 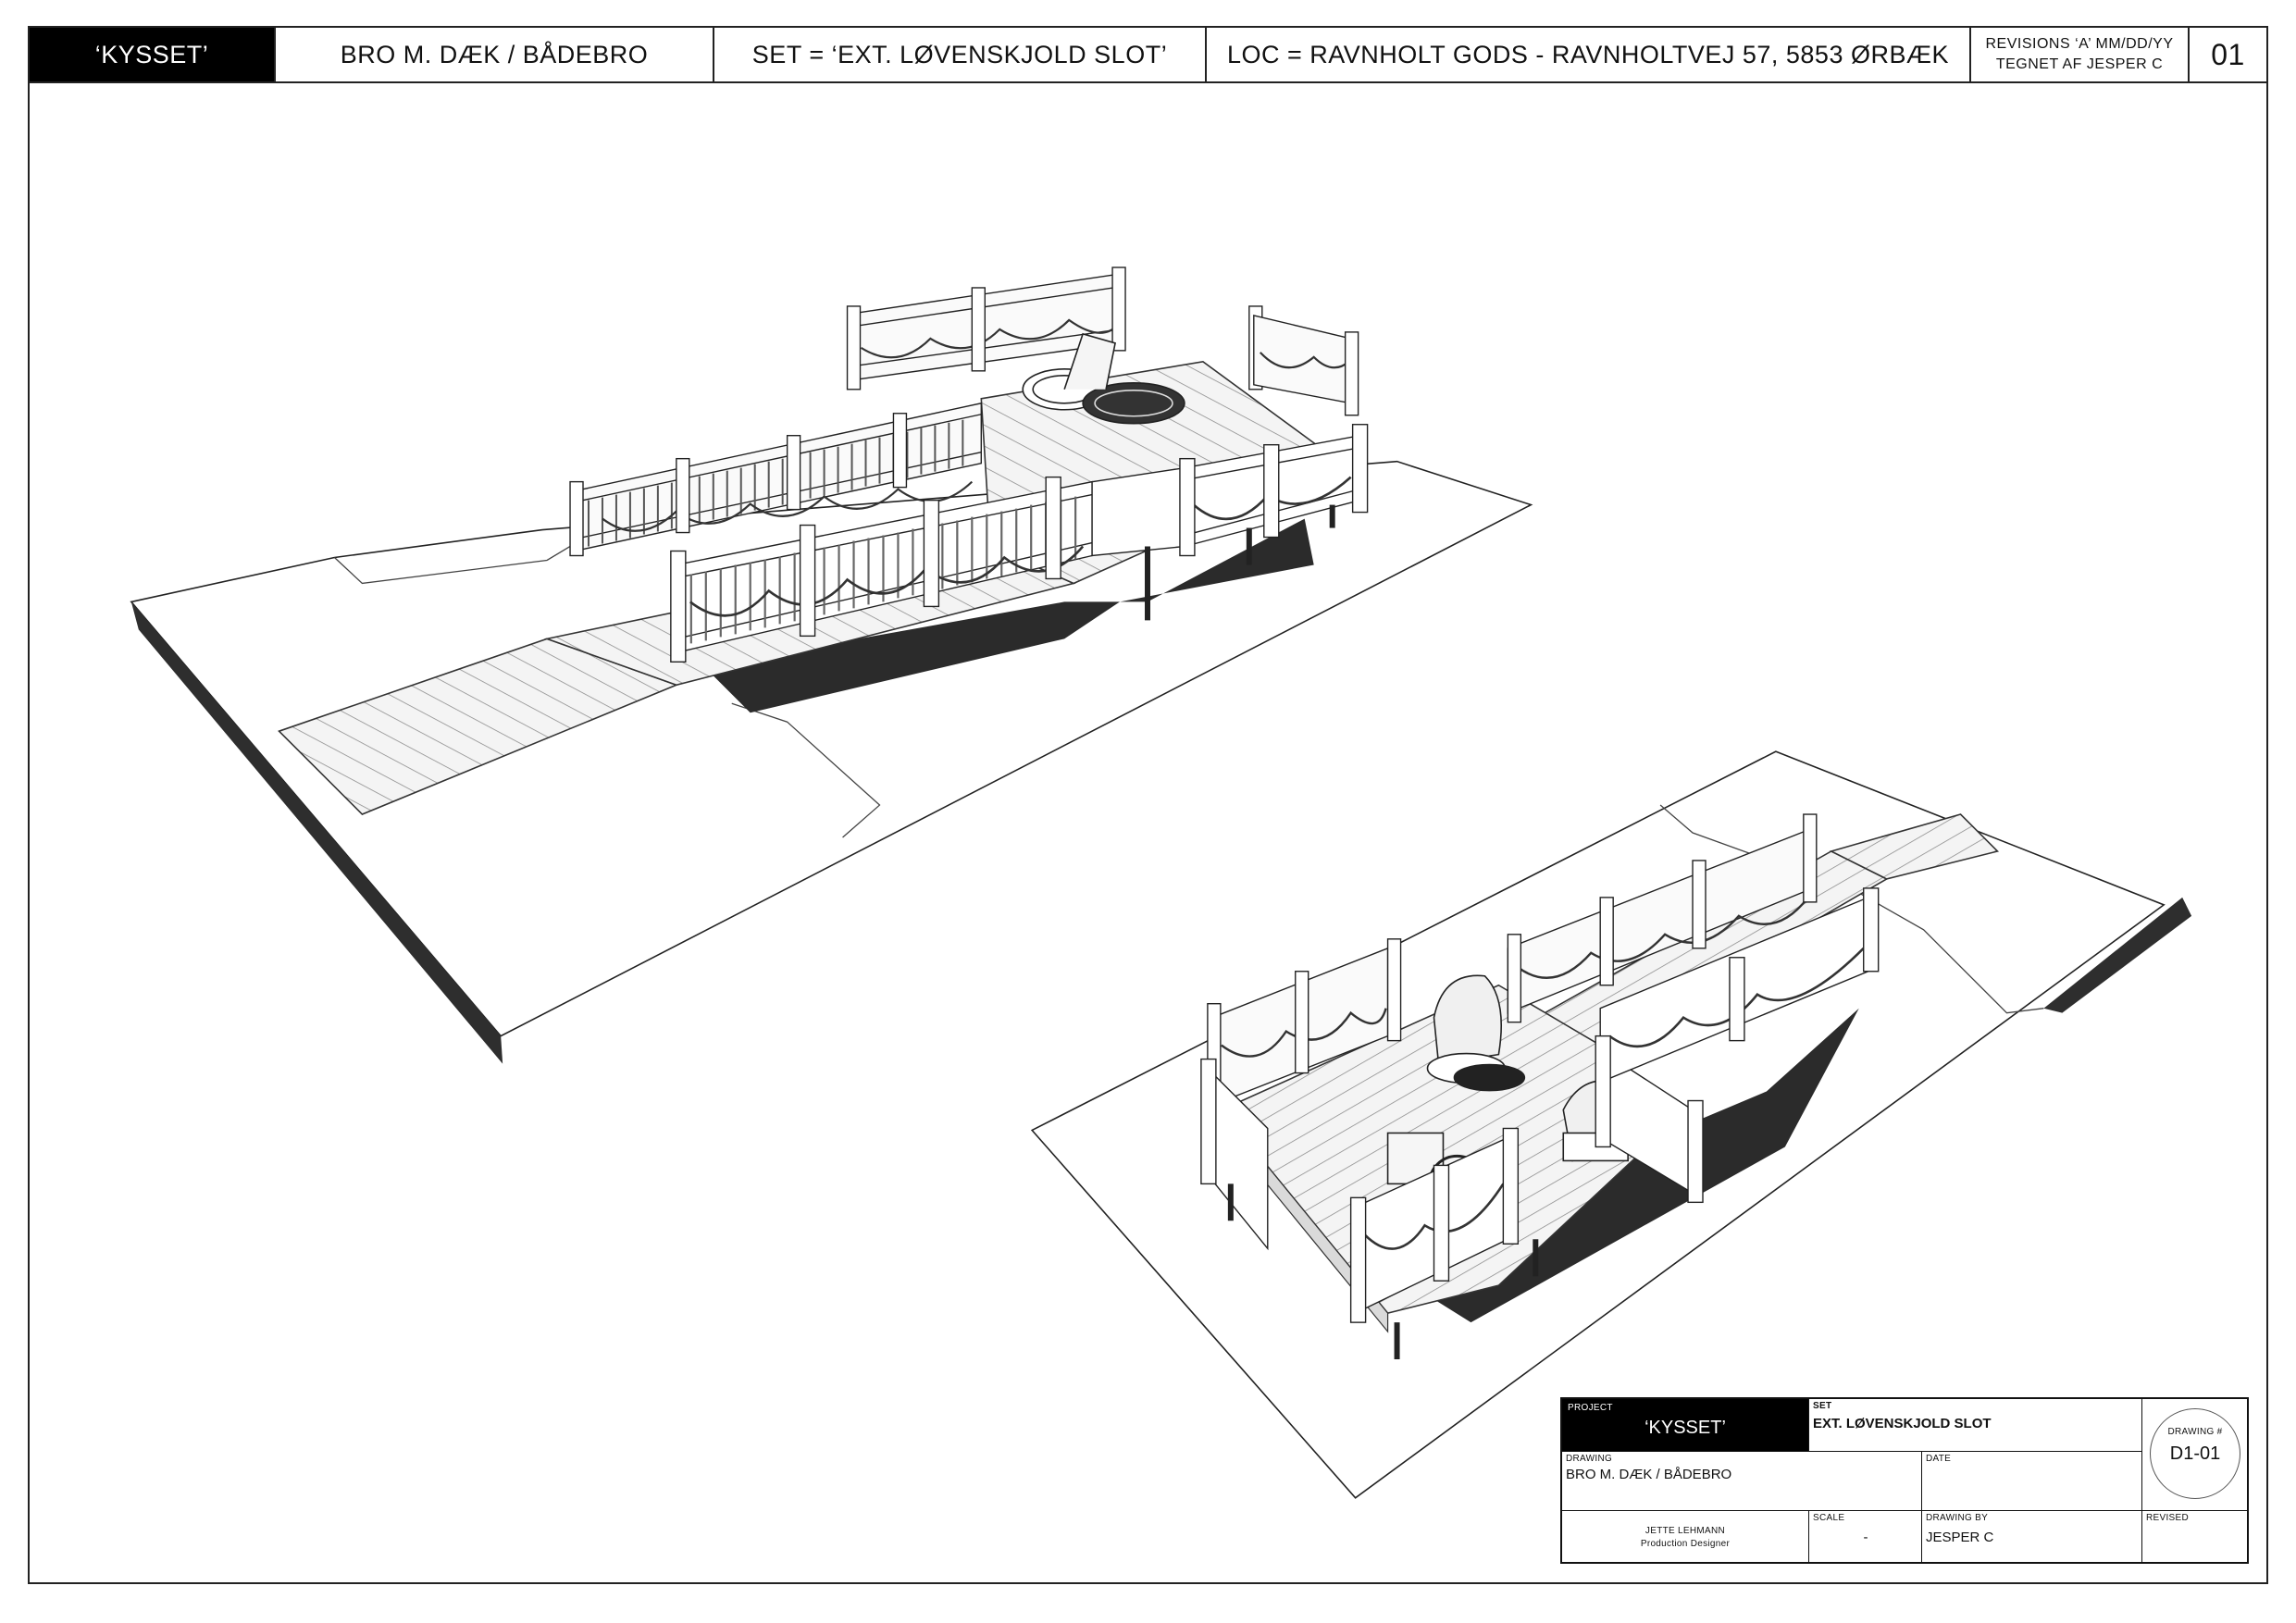 I want to click on tb-drawing-number-cell: DRAWING # D1-01, so click(x=2194, y=1454).